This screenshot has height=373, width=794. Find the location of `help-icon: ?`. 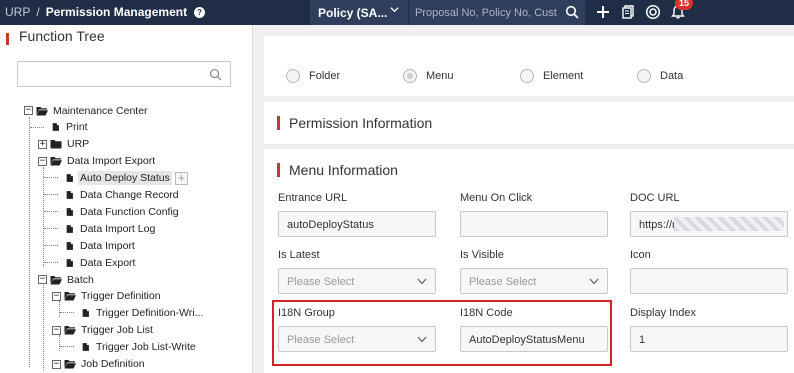

help-icon: ? is located at coordinates (200, 12).